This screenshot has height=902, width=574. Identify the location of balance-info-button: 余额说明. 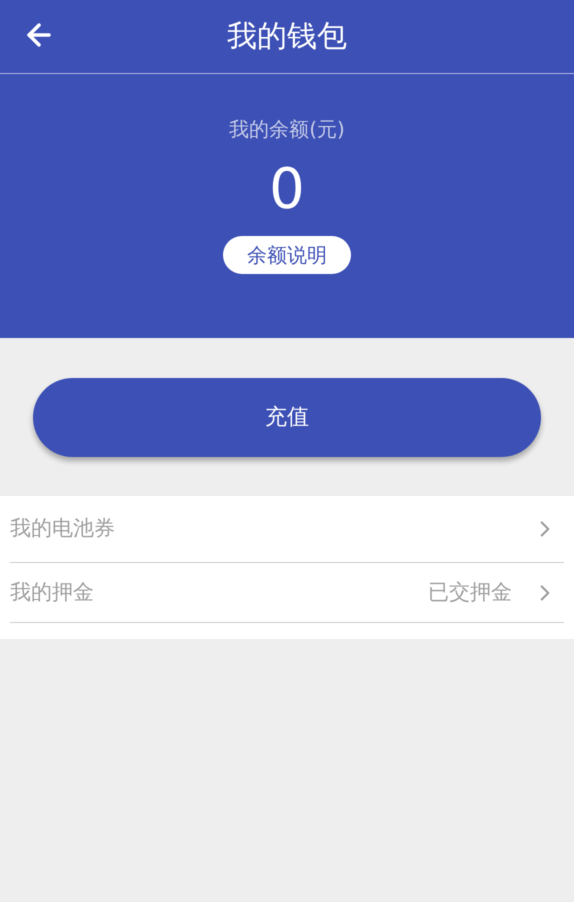
(287, 255).